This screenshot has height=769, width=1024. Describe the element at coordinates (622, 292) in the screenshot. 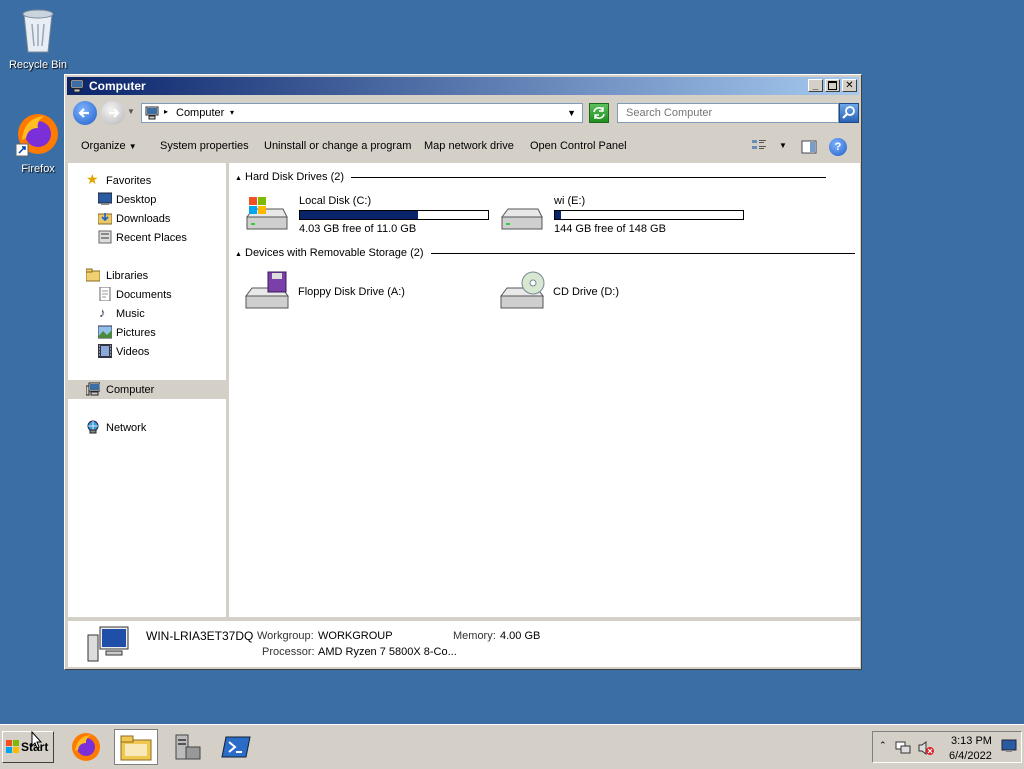

I see `drive-cd-d-item: CD Drive (D:)` at that location.